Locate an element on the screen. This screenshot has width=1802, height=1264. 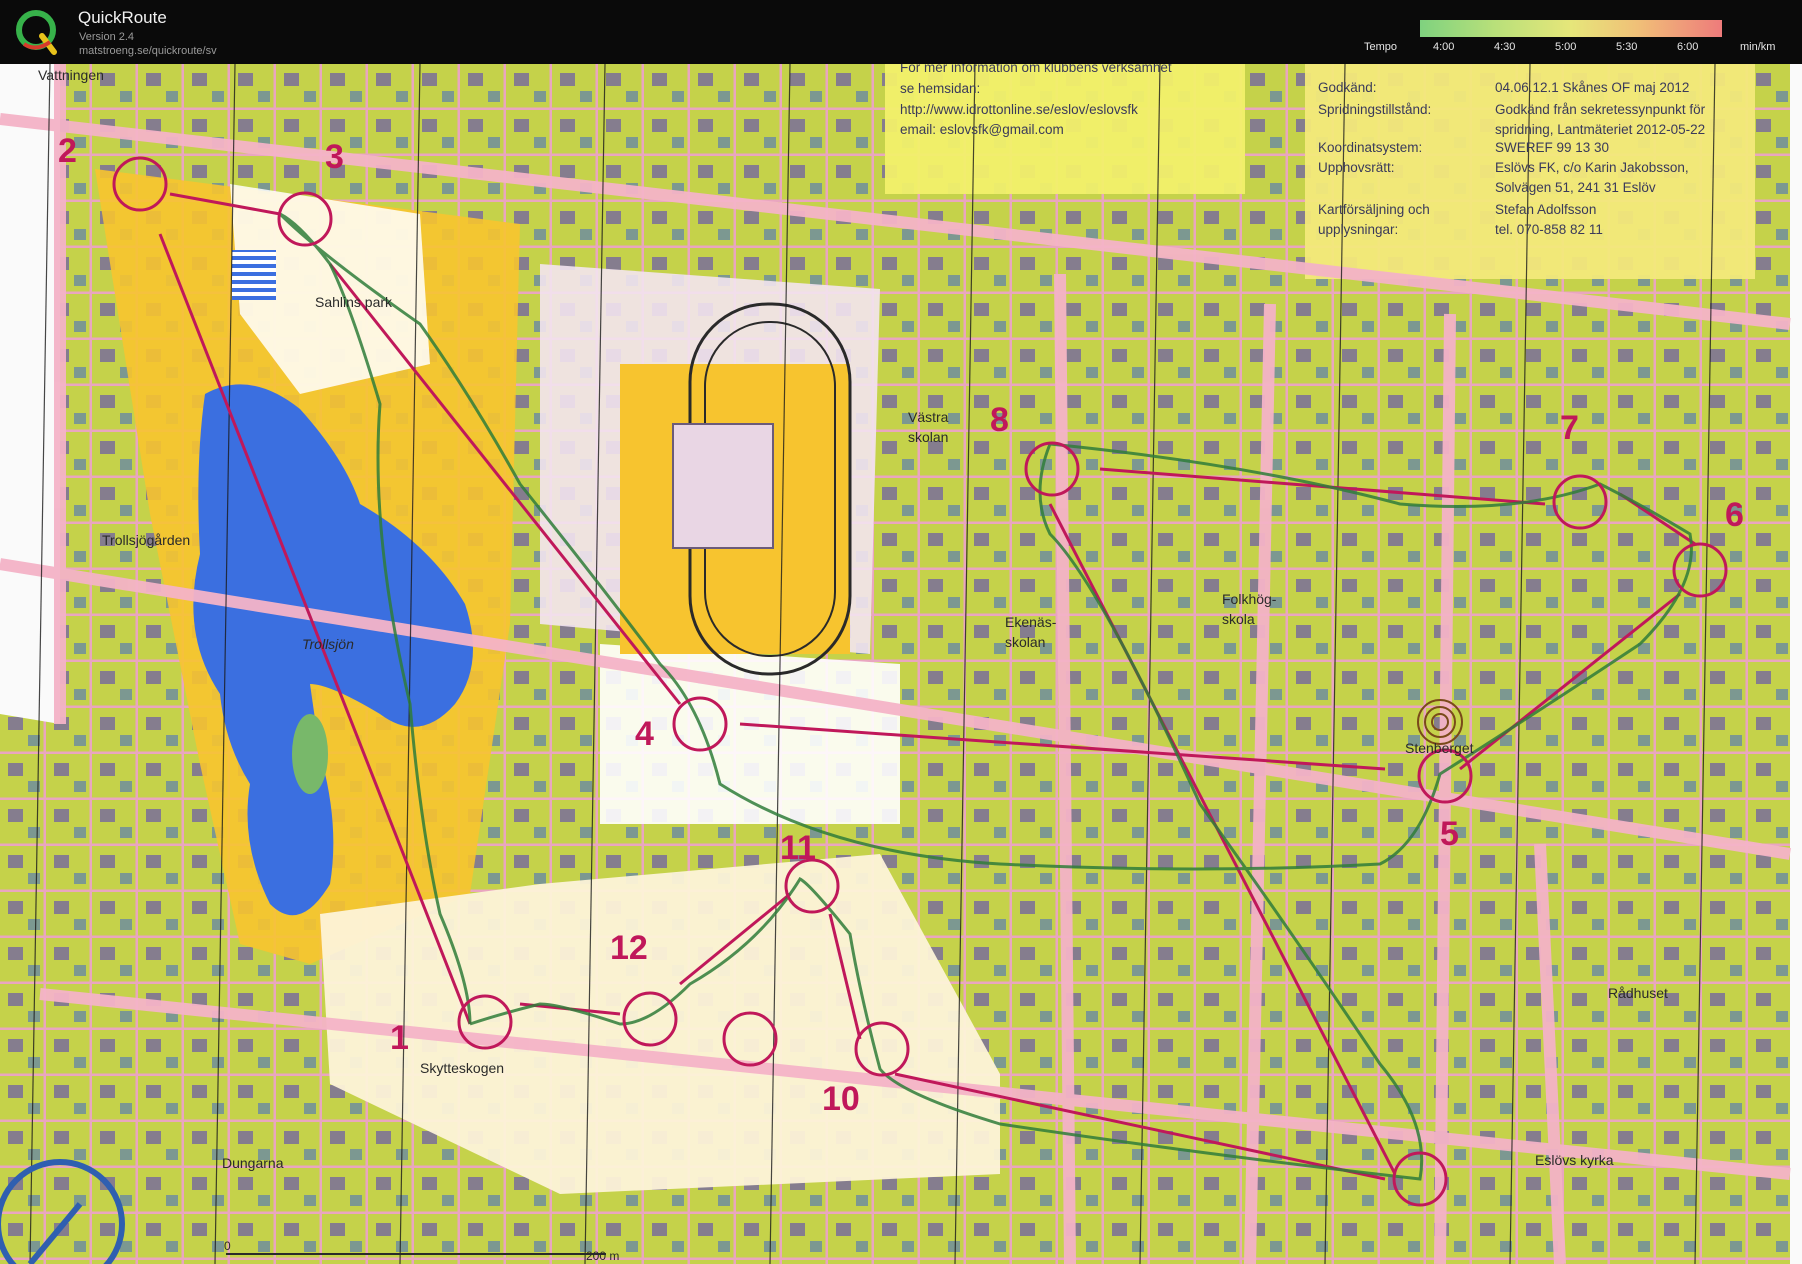
place-name: Vattningen is located at coordinates (71, 75).